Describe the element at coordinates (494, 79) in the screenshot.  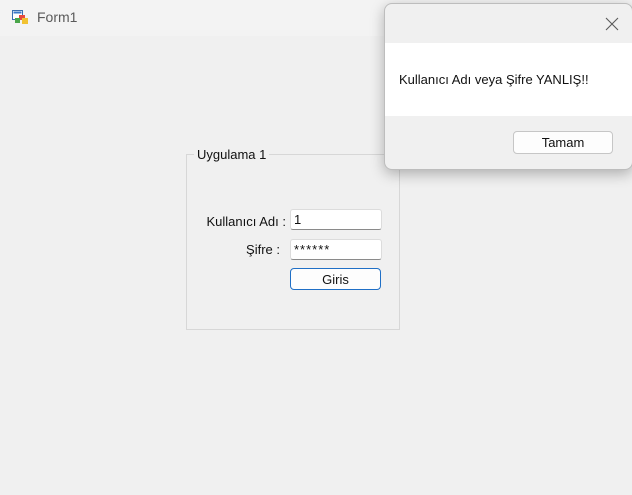
I see `error-message: Kullanıcı Adı veya Şifre YANLIŞ!!` at that location.